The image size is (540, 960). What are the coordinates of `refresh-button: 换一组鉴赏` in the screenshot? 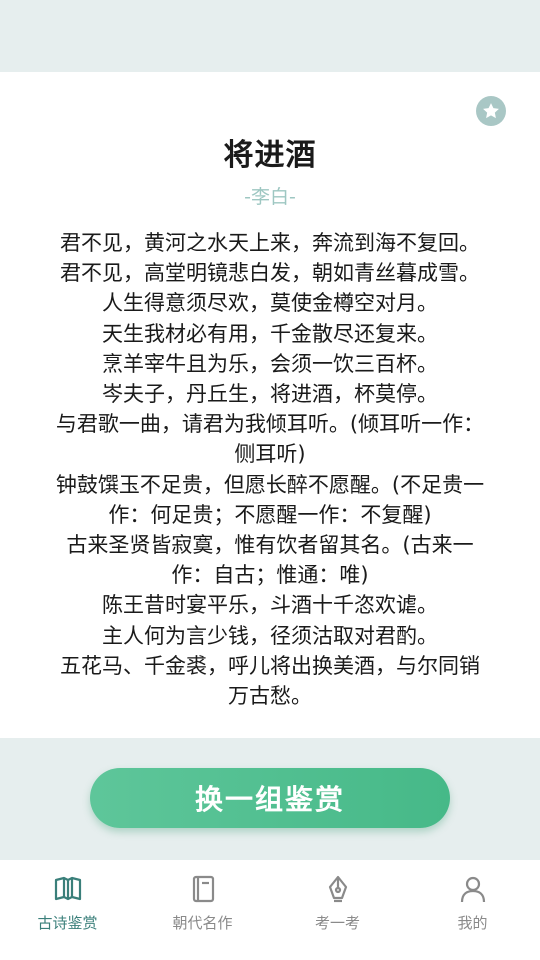 It's located at (270, 798).